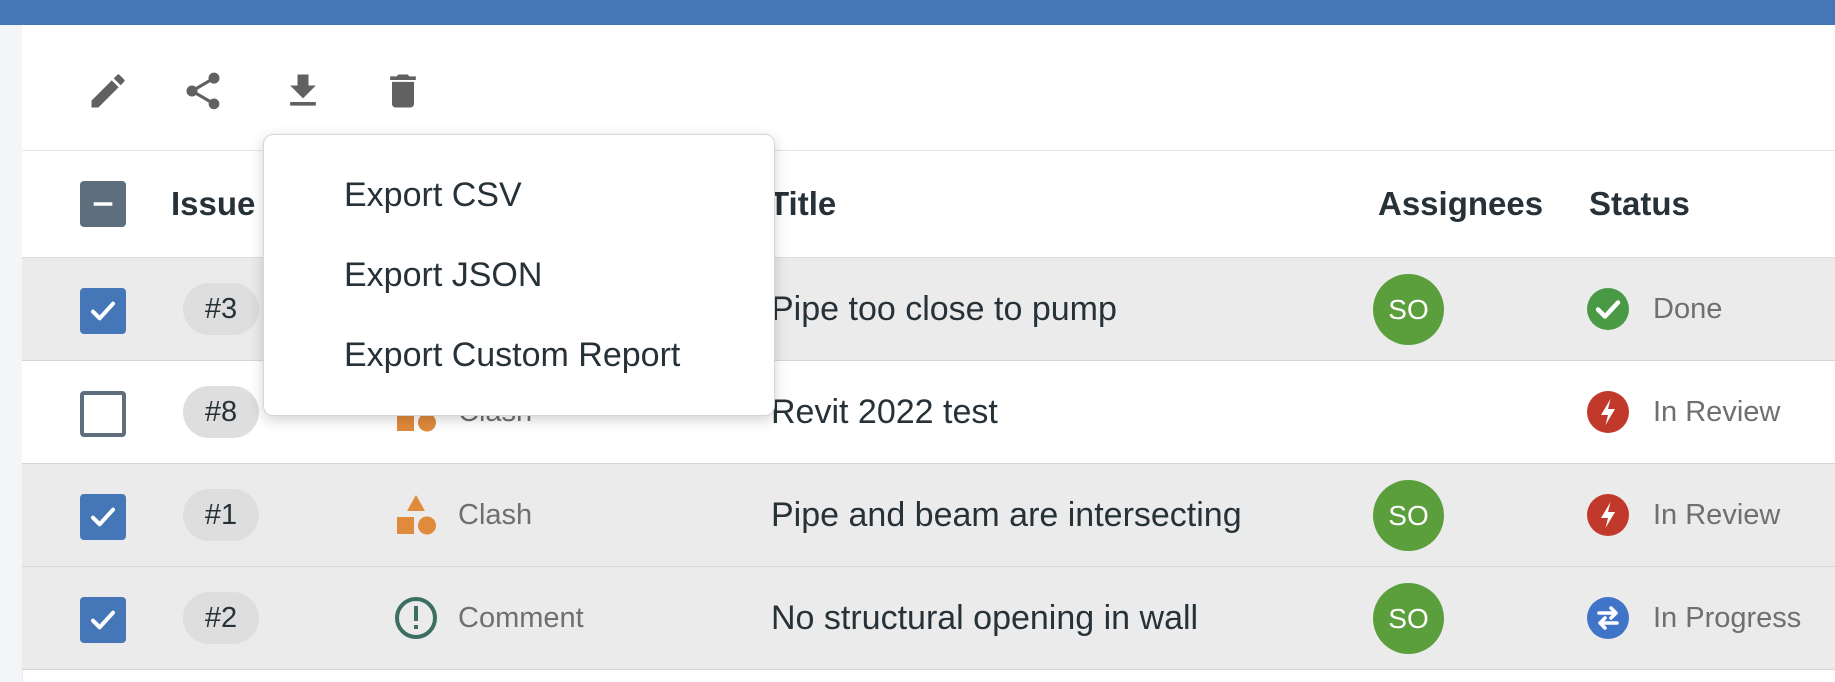  What do you see at coordinates (1460, 204) in the screenshot?
I see `column-header-assignees: Assignees` at bounding box center [1460, 204].